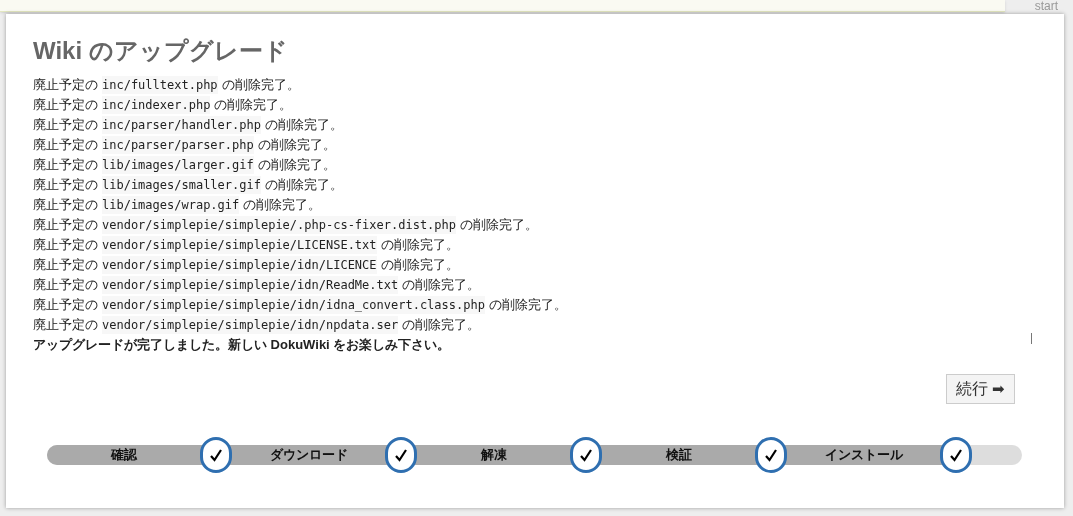  I want to click on file-path: inc/parser/parser.php, so click(178, 145).